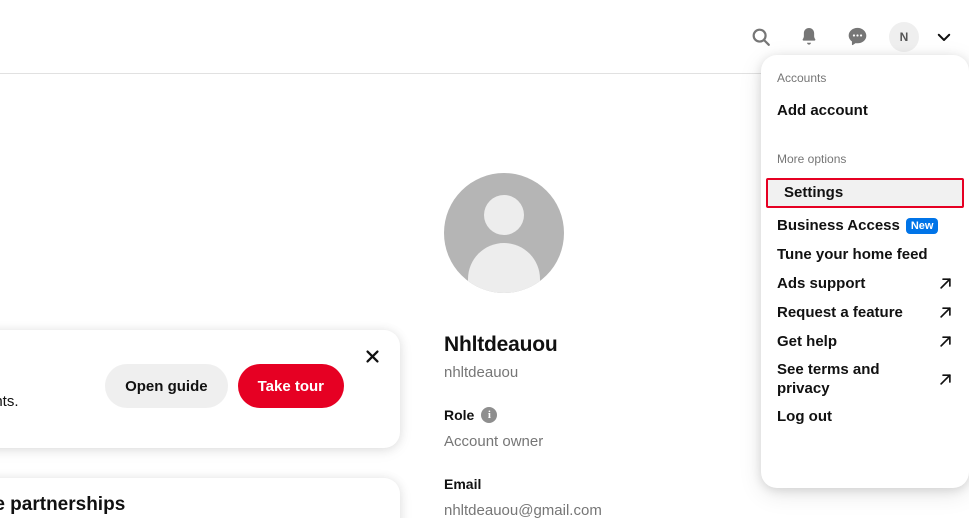  What do you see at coordinates (812, 159) in the screenshot?
I see `more-options-section-label: More options` at bounding box center [812, 159].